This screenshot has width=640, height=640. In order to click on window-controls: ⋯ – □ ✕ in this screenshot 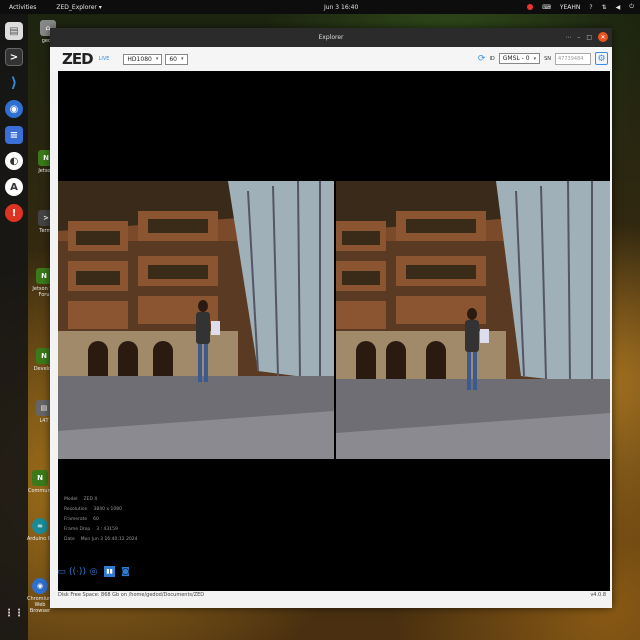, I will do `click(586, 37)`.